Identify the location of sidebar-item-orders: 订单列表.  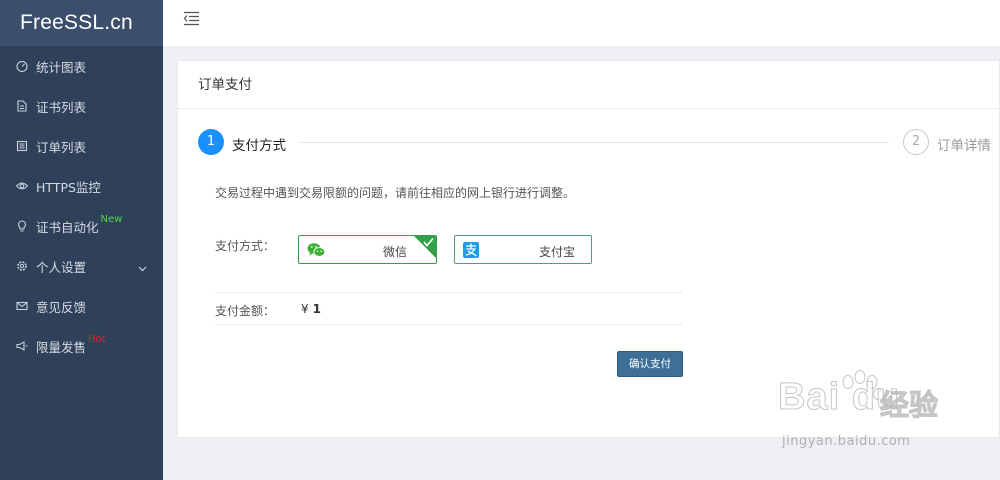
(81, 146).